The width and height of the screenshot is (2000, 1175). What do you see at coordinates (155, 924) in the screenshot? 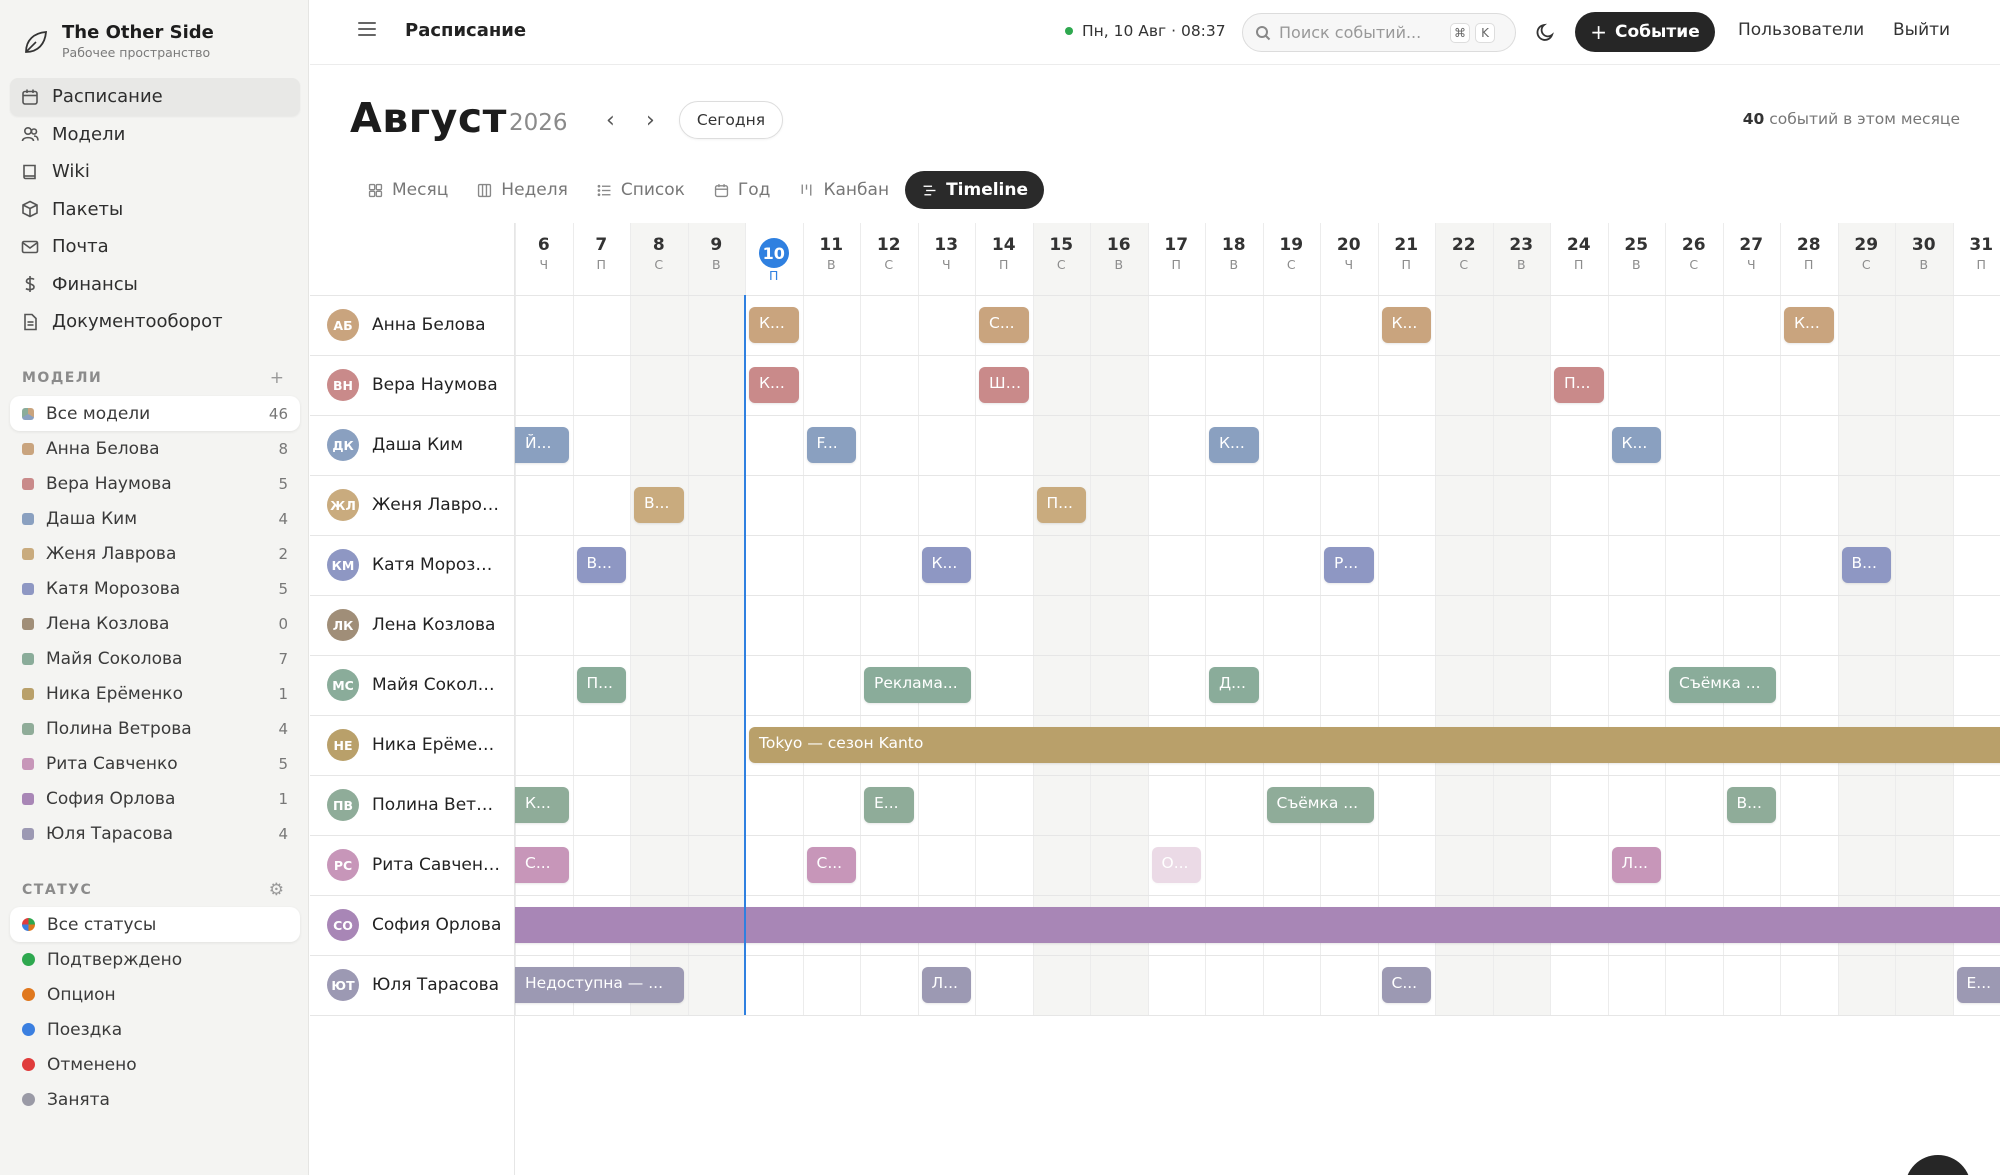
I see `status-filter-item: Все статусы` at bounding box center [155, 924].